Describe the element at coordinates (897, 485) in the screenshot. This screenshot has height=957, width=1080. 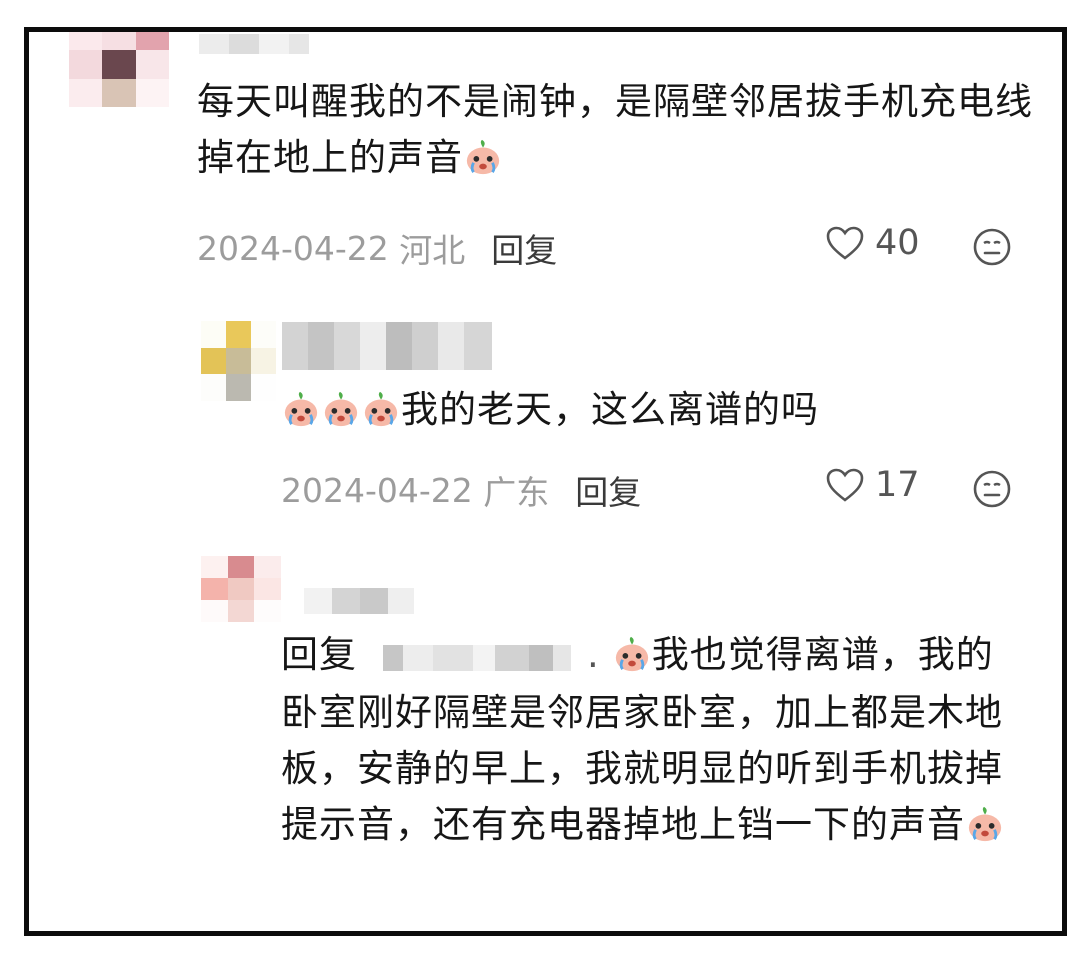
I see `like-count: 17` at that location.